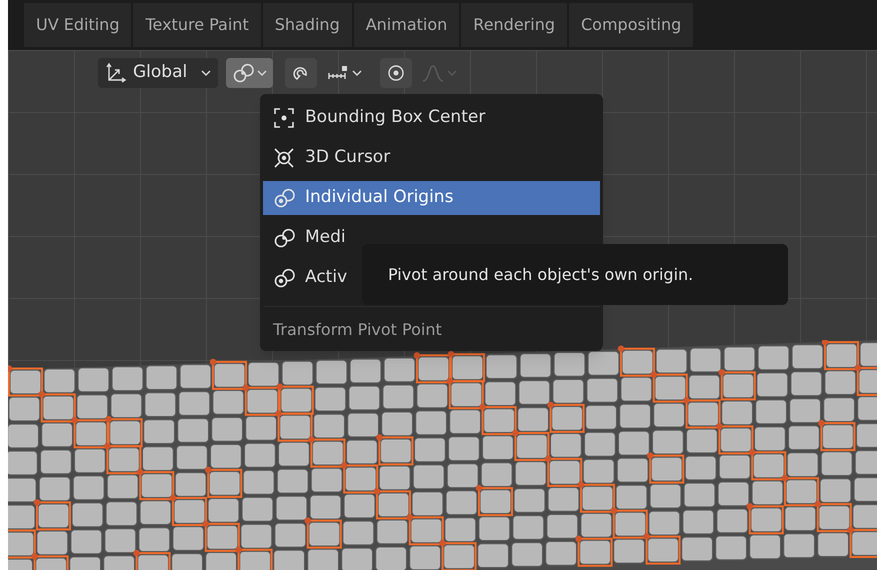  I want to click on tooltip: Pivot around each object's own origin., so click(575, 274).